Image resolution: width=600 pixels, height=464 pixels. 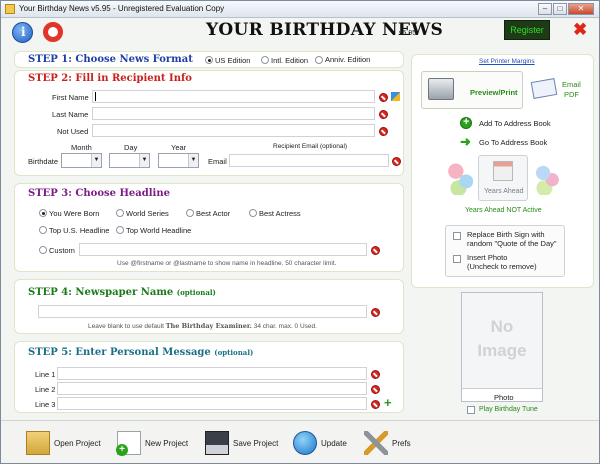 What do you see at coordinates (375, 250) in the screenshot?
I see `clear-custom-headline-icon` at bounding box center [375, 250].